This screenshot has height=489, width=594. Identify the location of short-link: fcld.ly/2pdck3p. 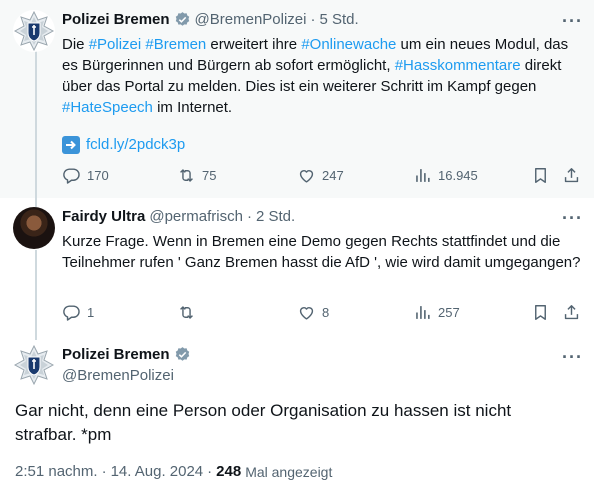
(135, 144).